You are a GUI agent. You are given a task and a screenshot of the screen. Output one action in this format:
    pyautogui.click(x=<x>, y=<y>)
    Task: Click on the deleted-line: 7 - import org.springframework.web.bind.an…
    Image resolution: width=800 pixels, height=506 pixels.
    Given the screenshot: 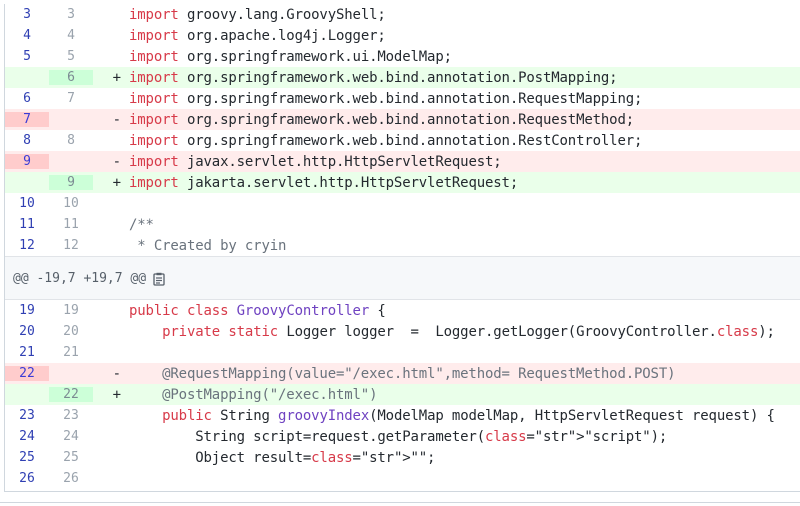 What is the action you would take?
    pyautogui.click(x=402, y=119)
    